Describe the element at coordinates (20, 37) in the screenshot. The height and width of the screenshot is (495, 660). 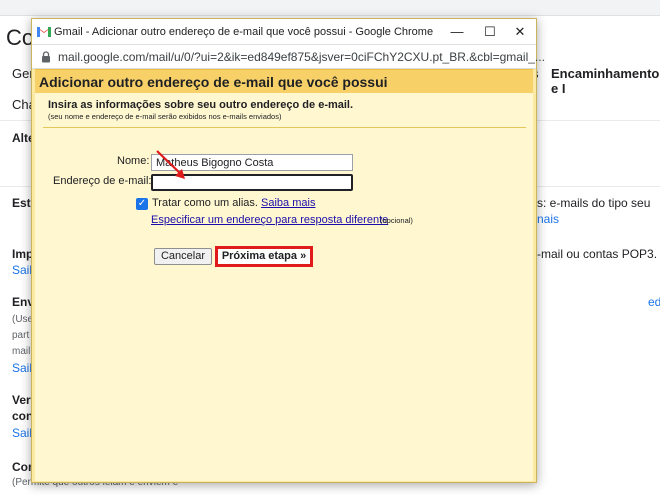
I see `settings-title: Co` at that location.